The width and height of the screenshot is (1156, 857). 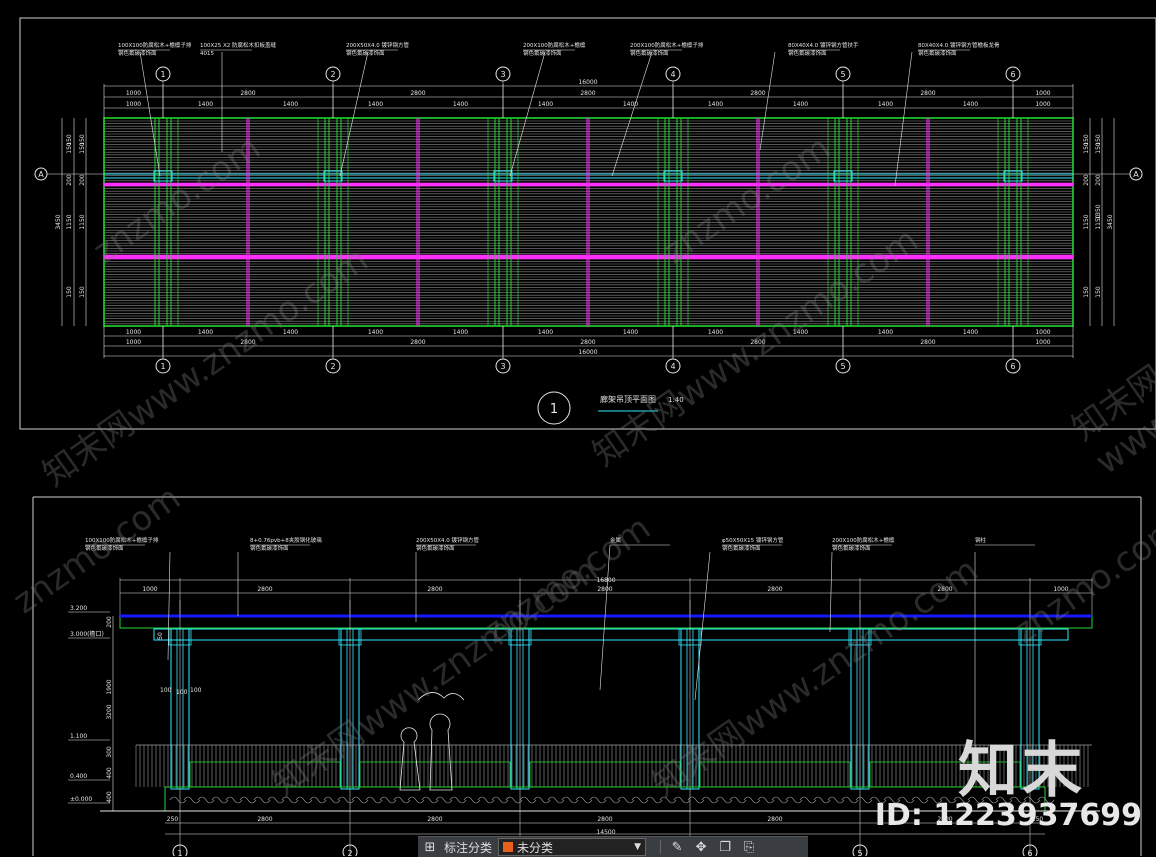 What do you see at coordinates (109, 752) in the screenshot?
I see `elev-side-dim: 300` at bounding box center [109, 752].